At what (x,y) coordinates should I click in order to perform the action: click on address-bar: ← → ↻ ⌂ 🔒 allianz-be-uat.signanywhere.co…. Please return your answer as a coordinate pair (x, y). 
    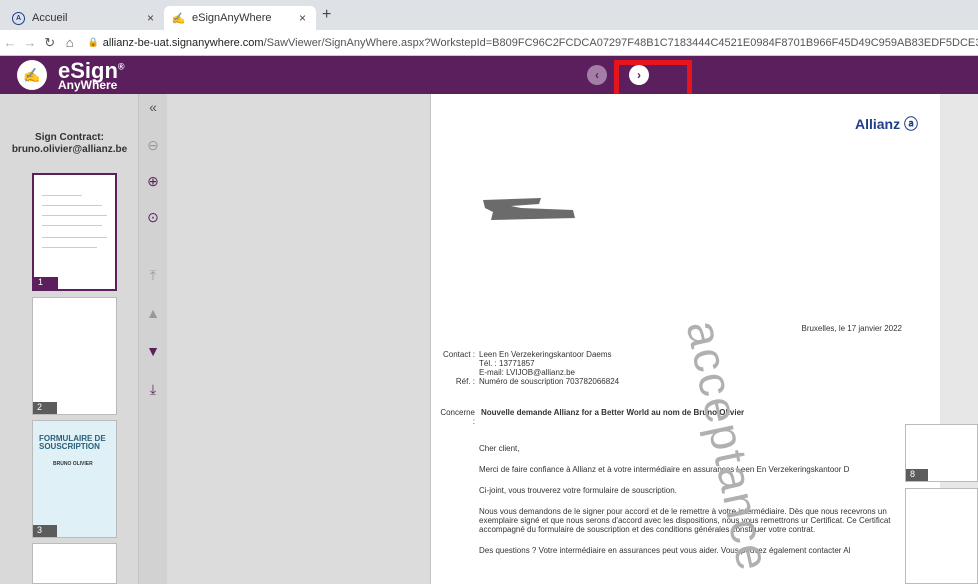
    Looking at the image, I should click on (489, 43).